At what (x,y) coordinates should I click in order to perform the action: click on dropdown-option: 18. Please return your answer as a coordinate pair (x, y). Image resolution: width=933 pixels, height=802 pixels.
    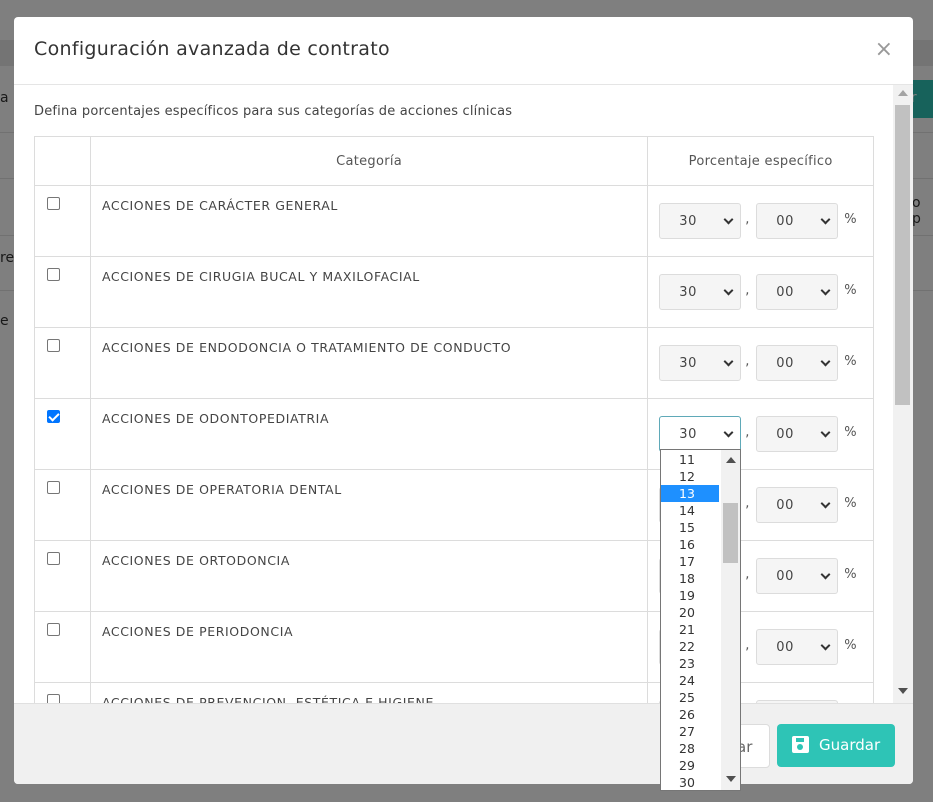
    Looking at the image, I should click on (690, 578).